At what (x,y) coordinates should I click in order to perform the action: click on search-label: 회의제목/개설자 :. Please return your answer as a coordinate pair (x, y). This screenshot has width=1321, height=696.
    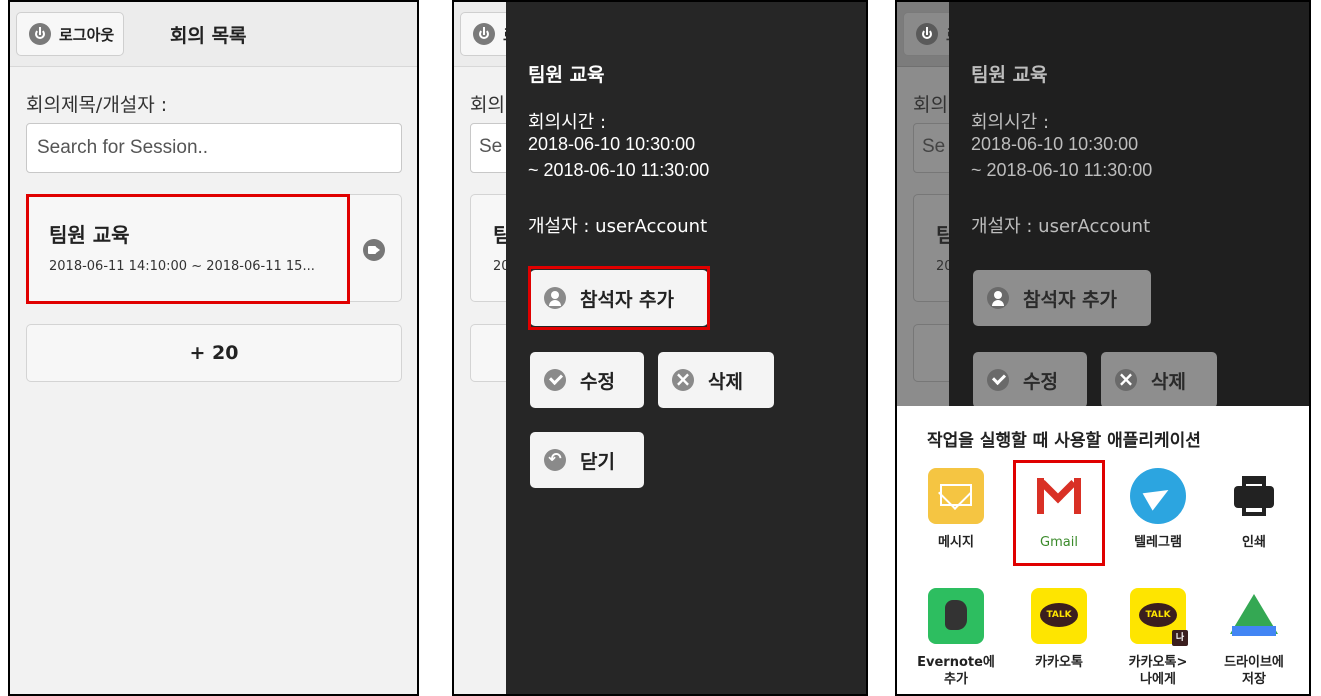
    Looking at the image, I should click on (97, 105).